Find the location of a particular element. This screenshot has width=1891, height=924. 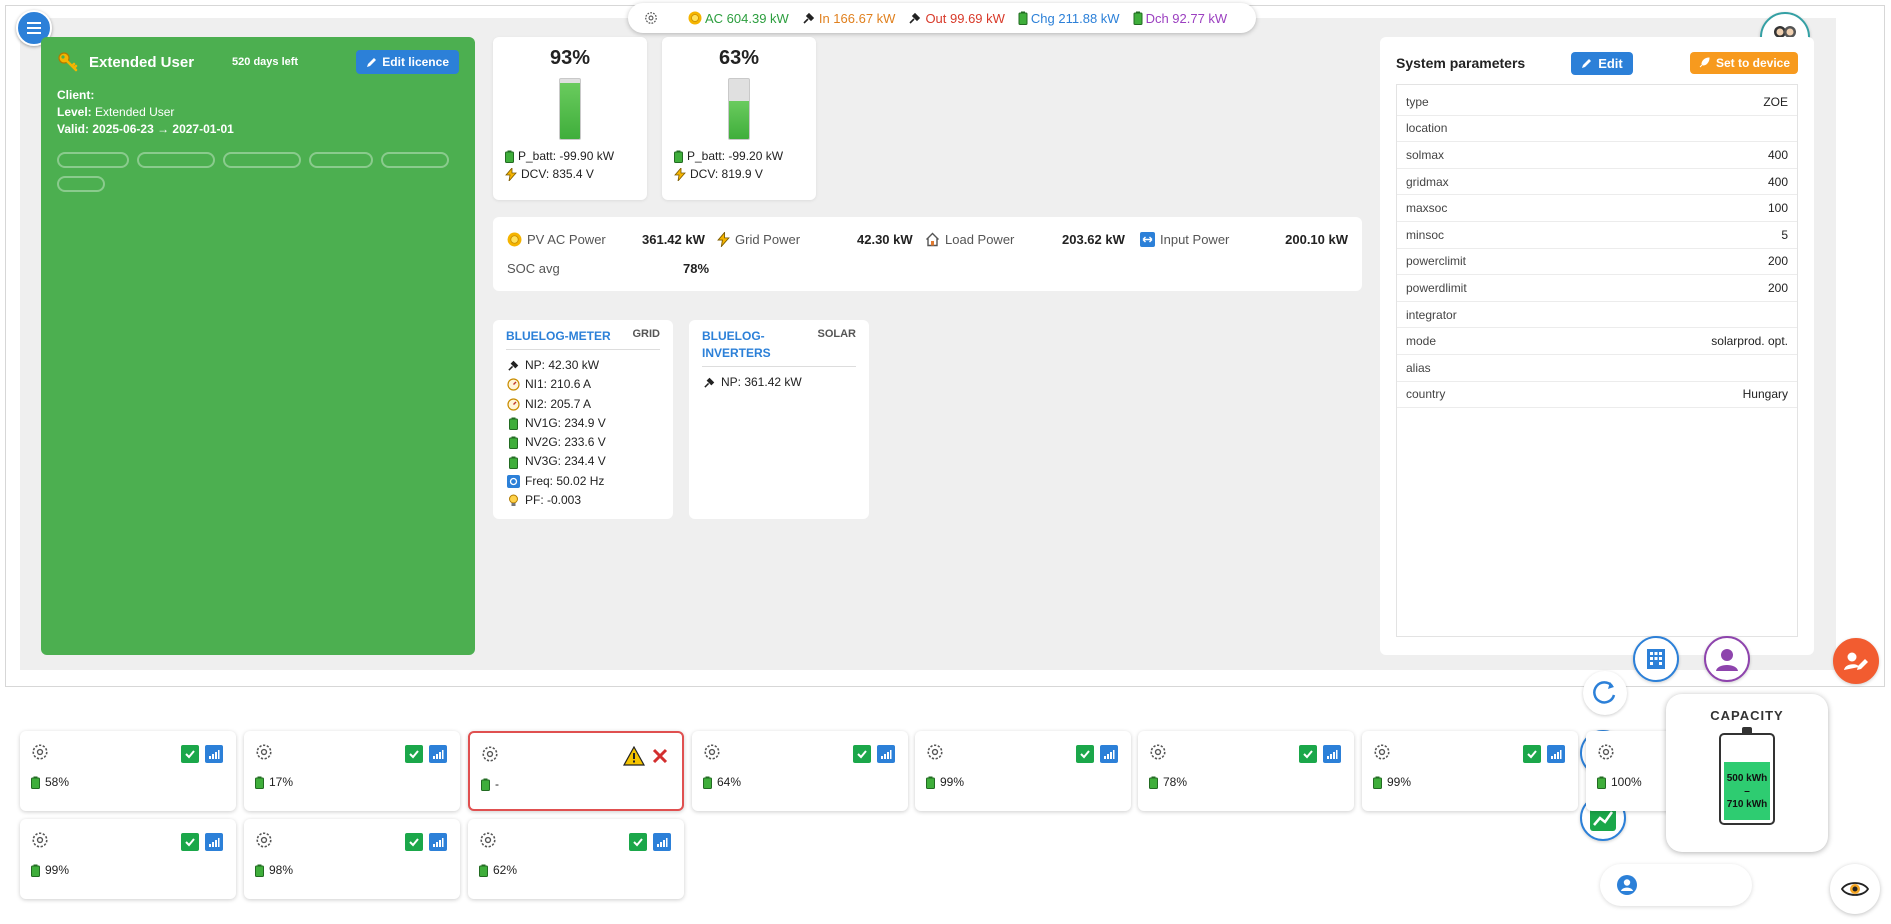

inverter-unit-card: 98% is located at coordinates (352, 859).